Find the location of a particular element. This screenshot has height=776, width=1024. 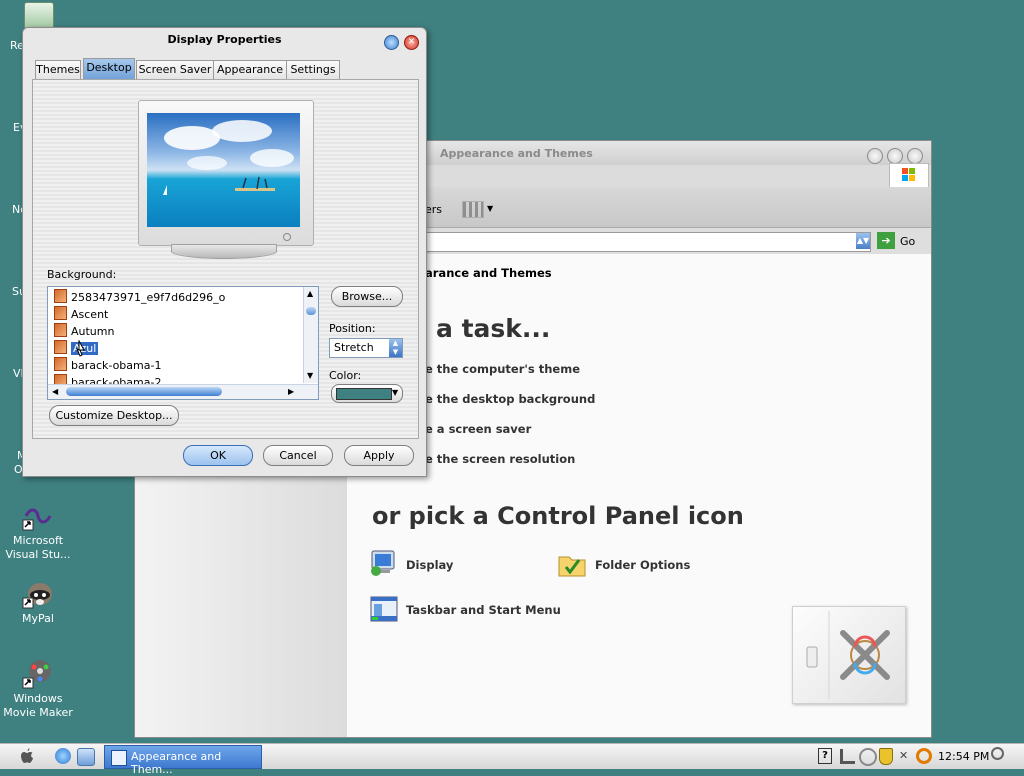

show-desktop-icon is located at coordinates (86, 757).